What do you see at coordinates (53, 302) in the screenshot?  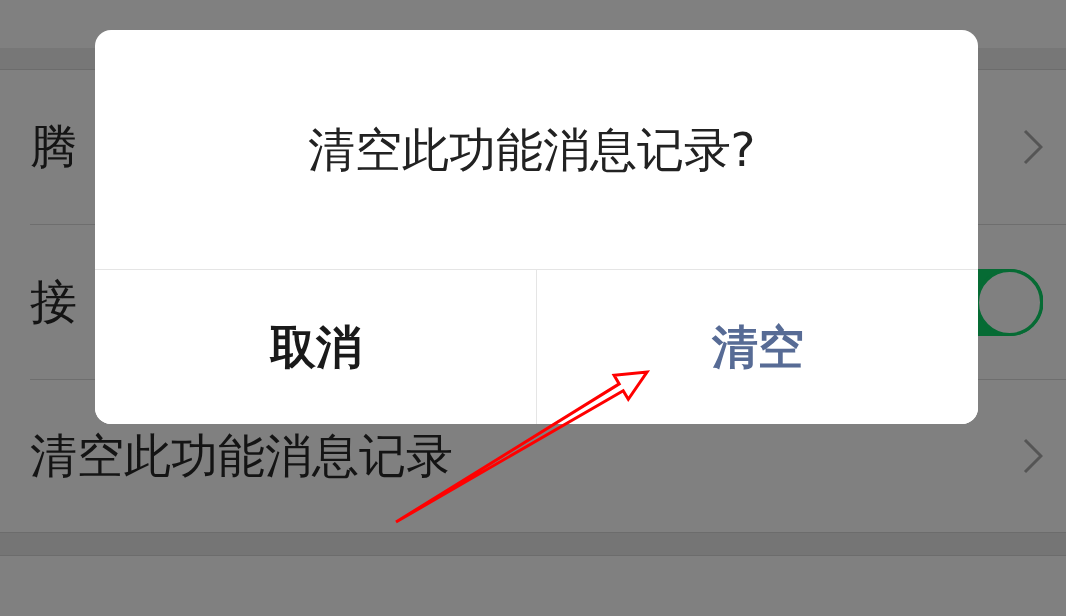 I see `setting-label: 接` at bounding box center [53, 302].